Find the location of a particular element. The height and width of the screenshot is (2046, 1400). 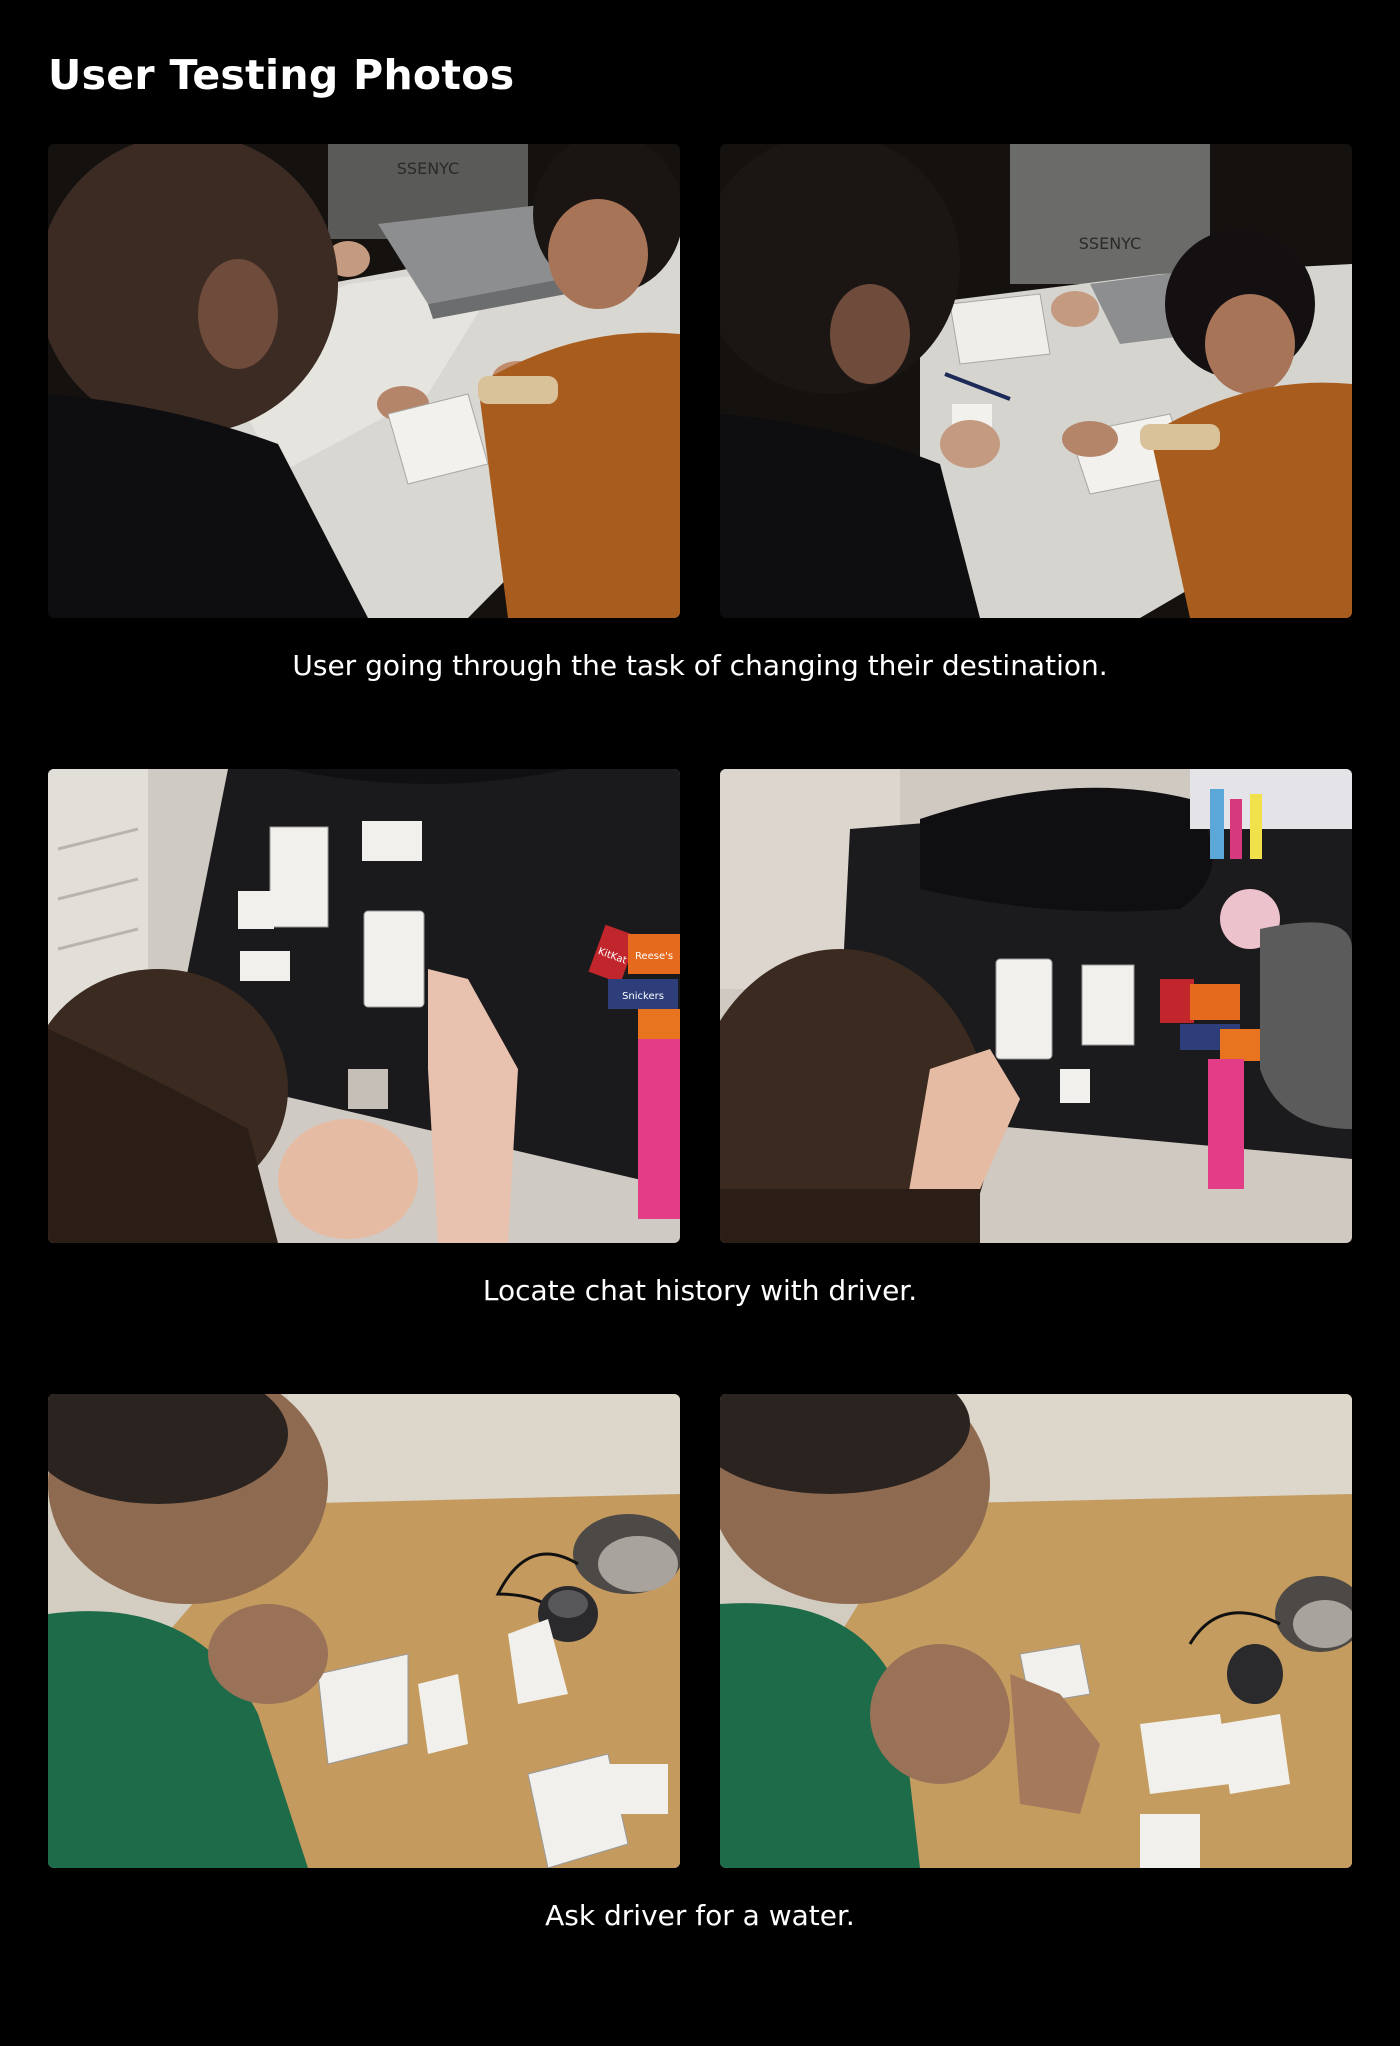

photo-user-testing-2b is located at coordinates (1036, 1006).